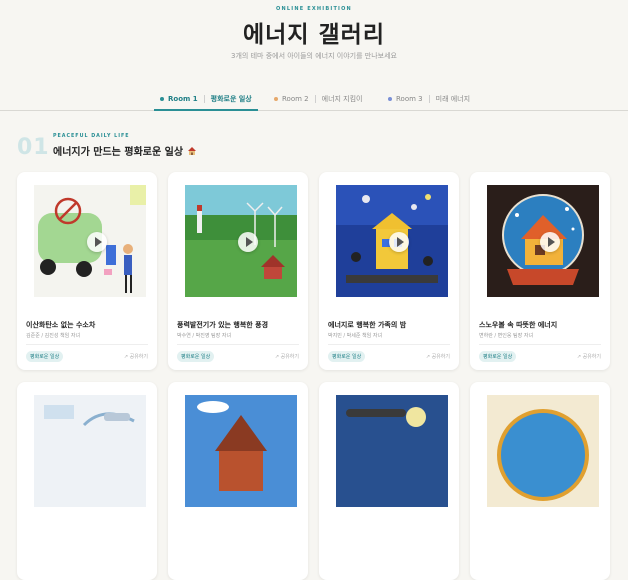 This screenshot has height=580, width=628. Describe the element at coordinates (409, 98) in the screenshot. I see `tab-label: Room 3` at that location.